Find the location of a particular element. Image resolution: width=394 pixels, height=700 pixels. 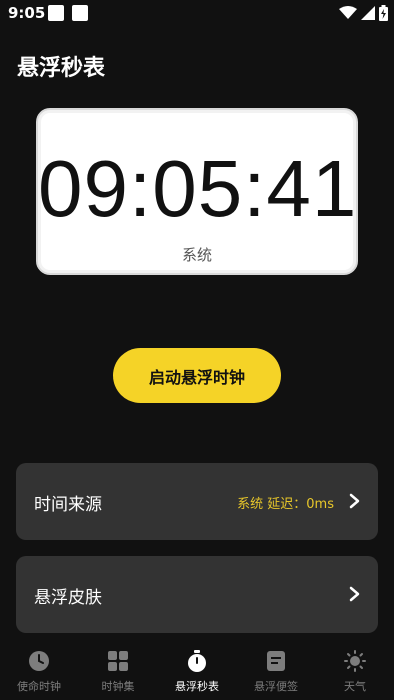

setting-label: 时间来源 is located at coordinates (68, 505).